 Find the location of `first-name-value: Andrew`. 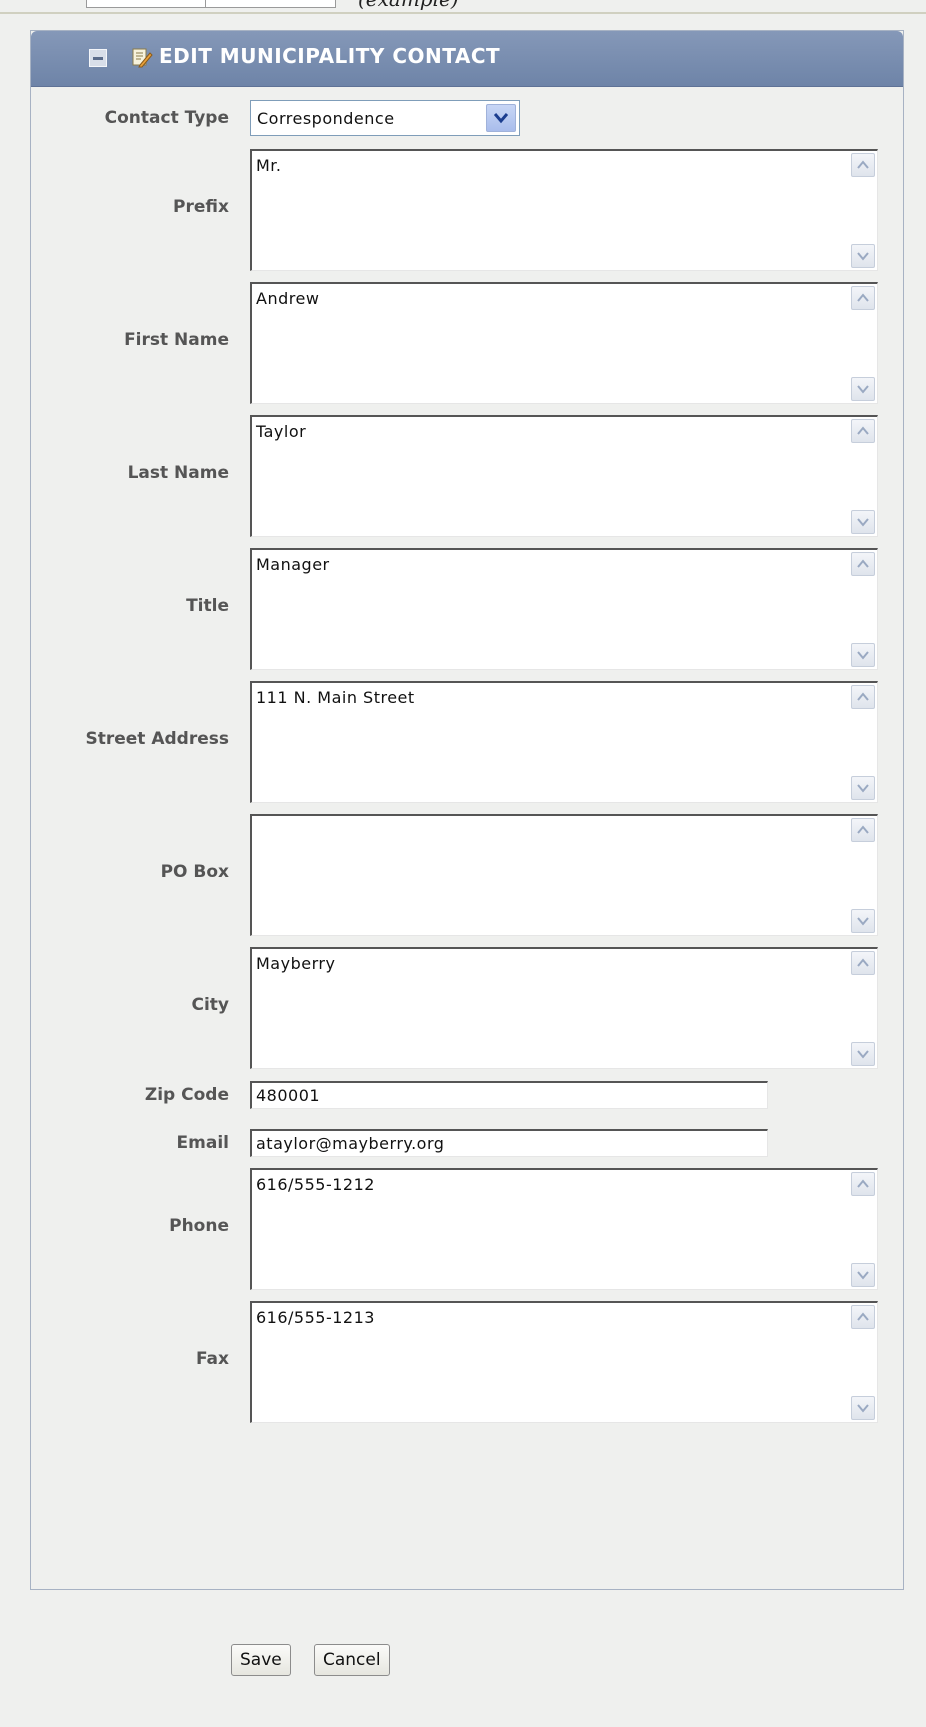

first-name-value: Andrew is located at coordinates (288, 298).